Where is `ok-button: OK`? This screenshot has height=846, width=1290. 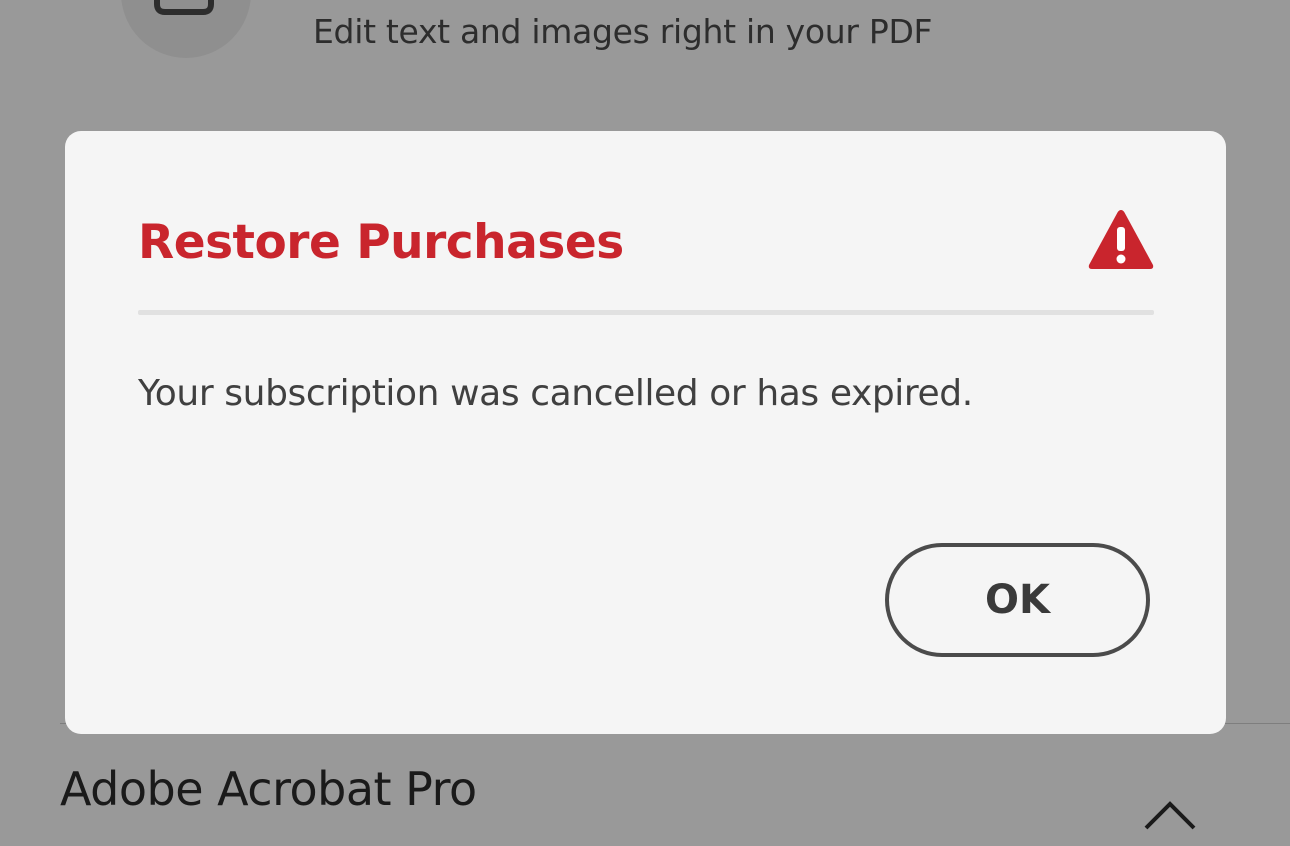 ok-button: OK is located at coordinates (1017, 600).